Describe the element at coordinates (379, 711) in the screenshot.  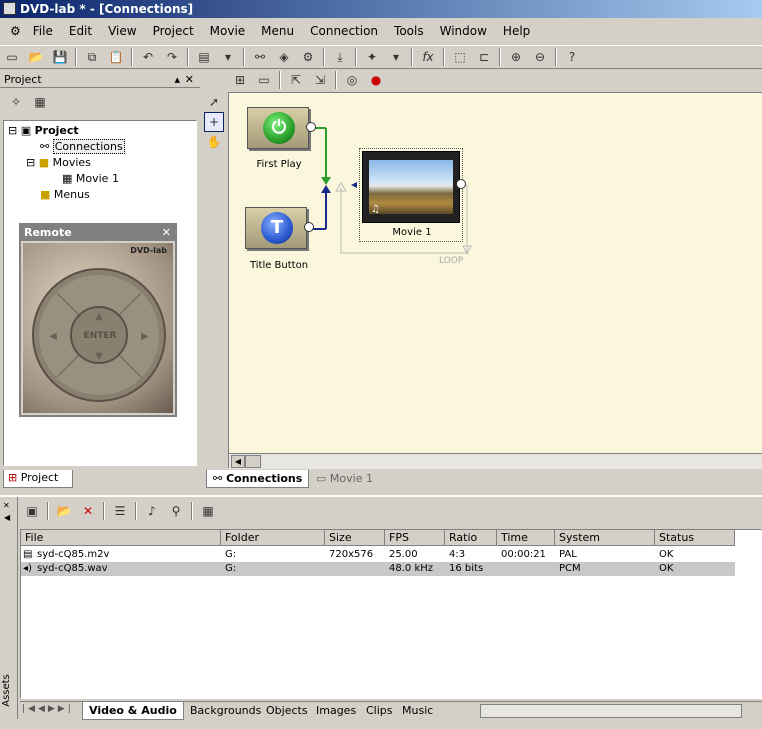
I see `tab-clips: Clips` at that location.